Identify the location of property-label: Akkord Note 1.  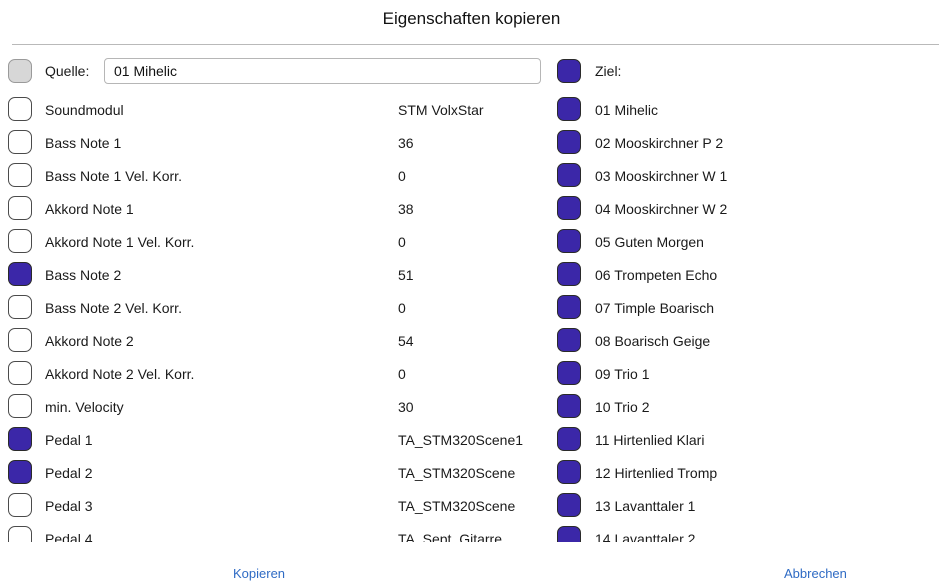
(89, 209).